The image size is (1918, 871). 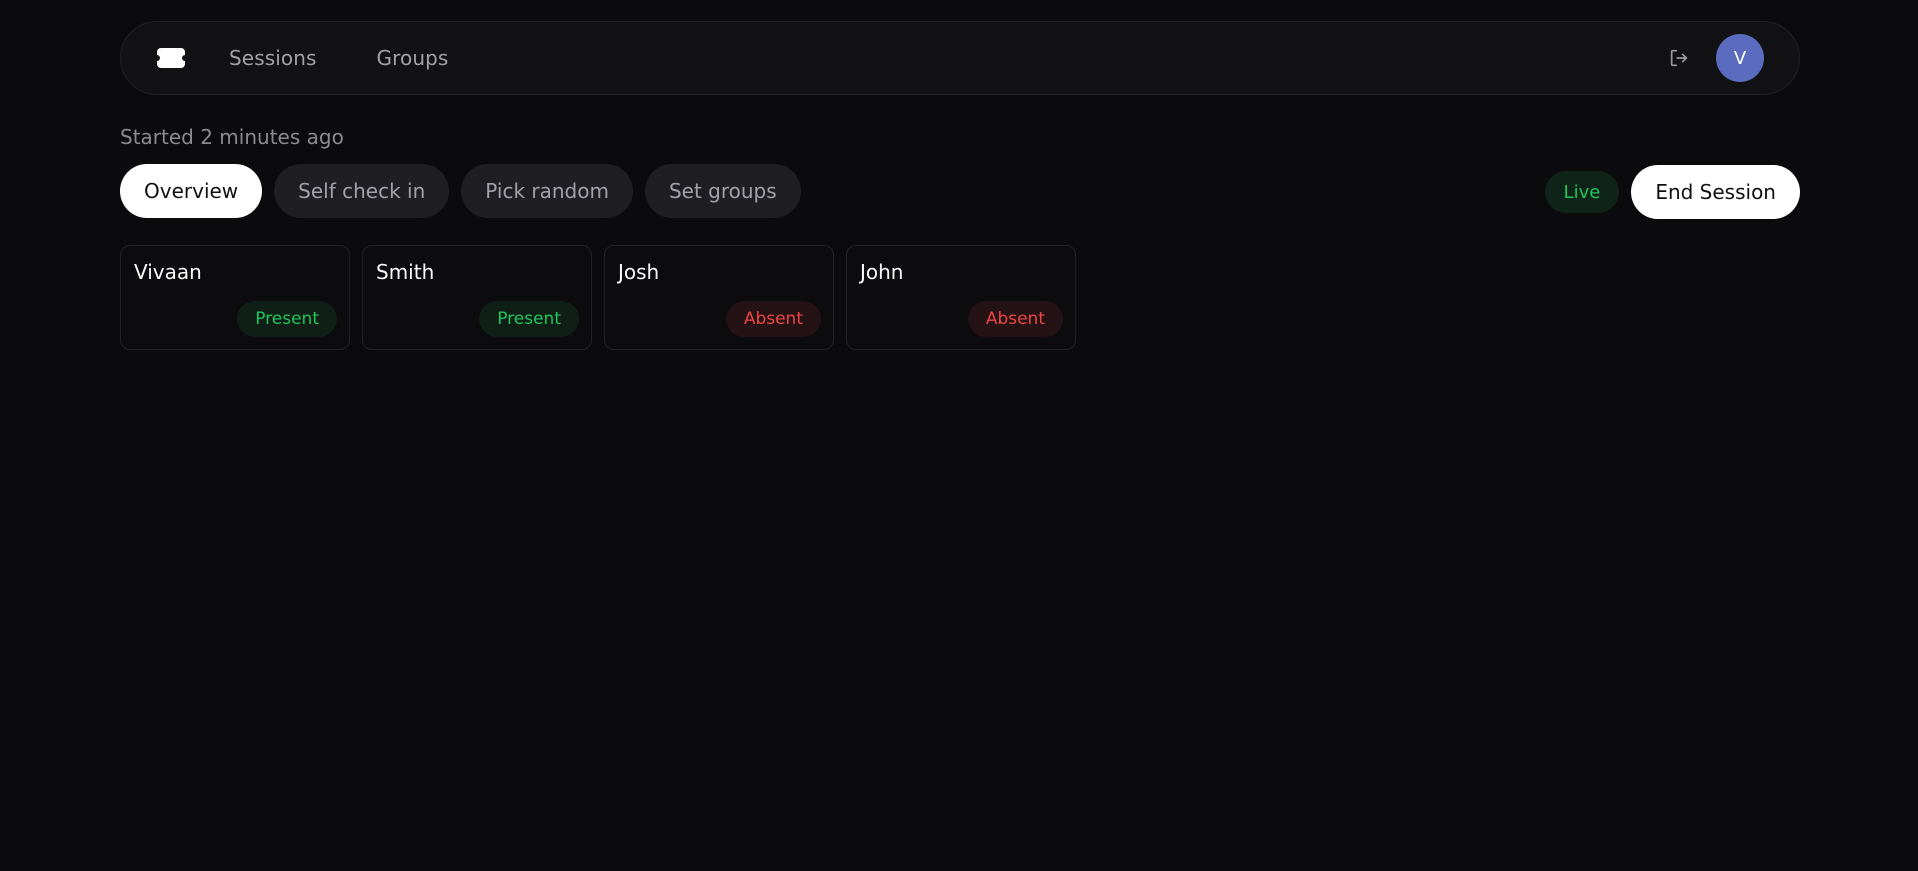 I want to click on student-name: John, so click(x=882, y=272).